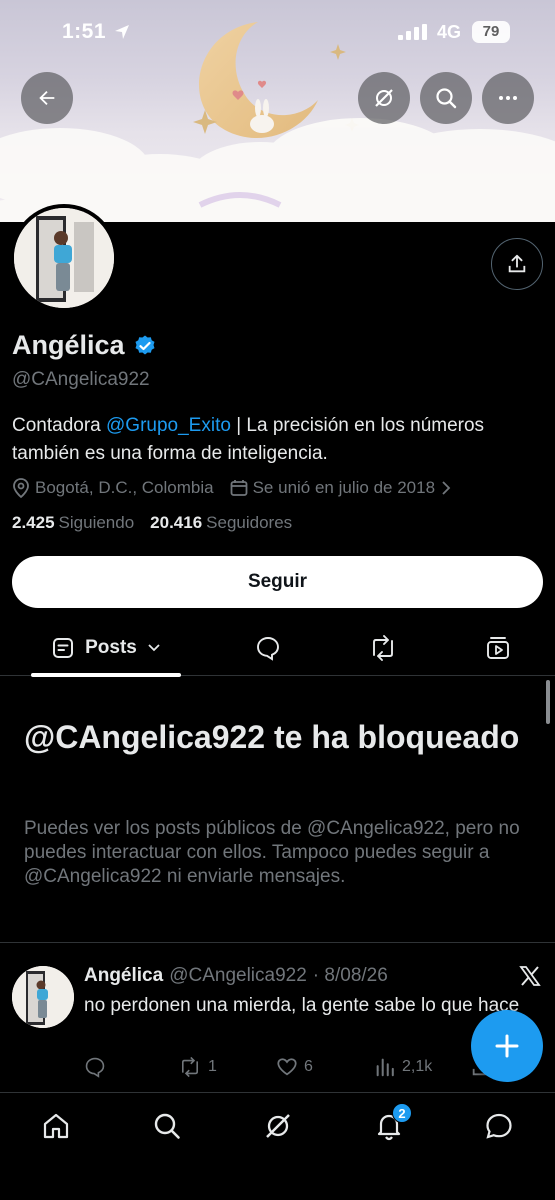 The image size is (555, 1200). I want to click on tab-media, so click(498, 648).